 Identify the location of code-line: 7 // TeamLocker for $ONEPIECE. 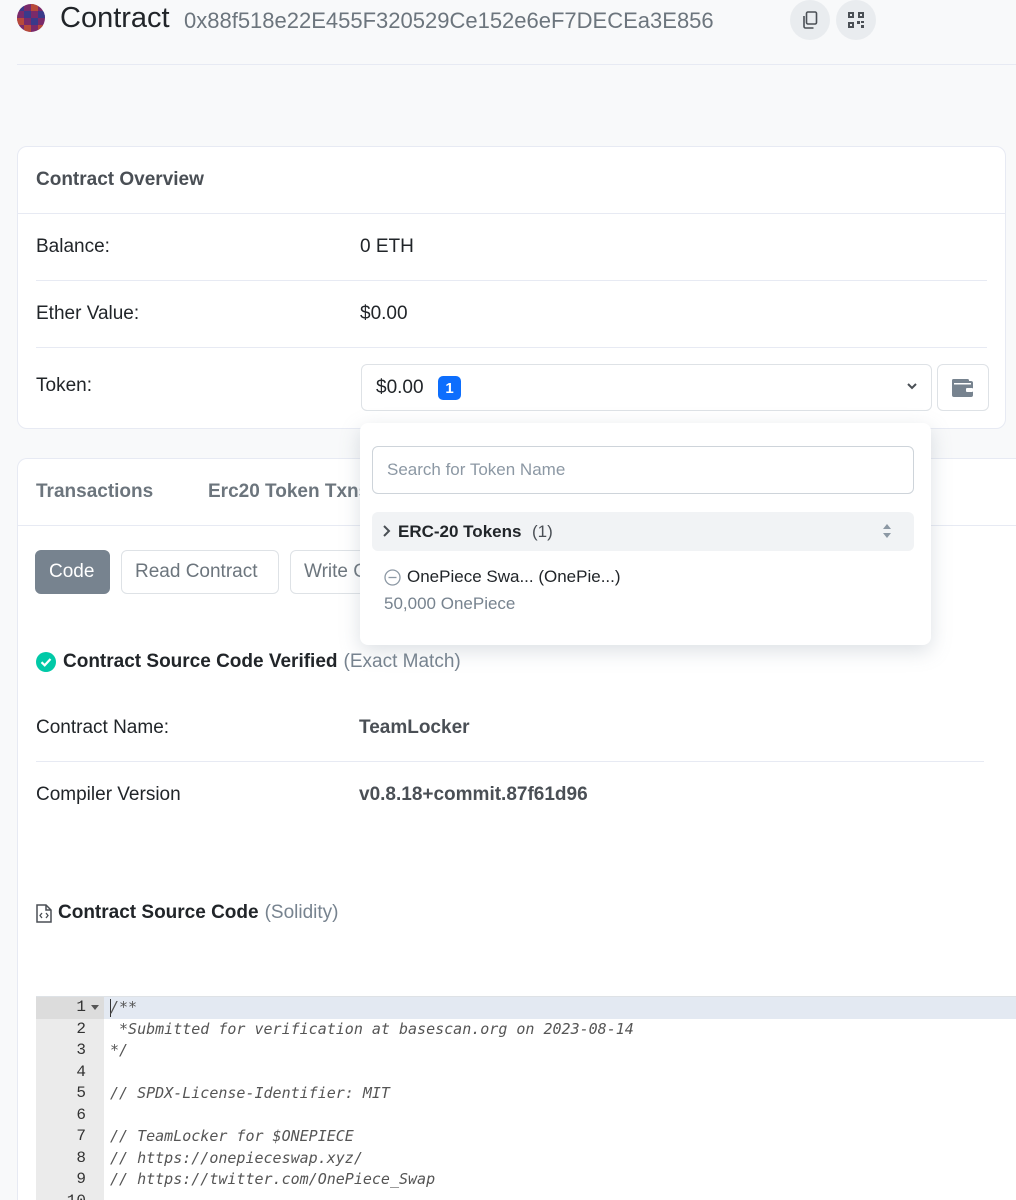
(526, 1137).